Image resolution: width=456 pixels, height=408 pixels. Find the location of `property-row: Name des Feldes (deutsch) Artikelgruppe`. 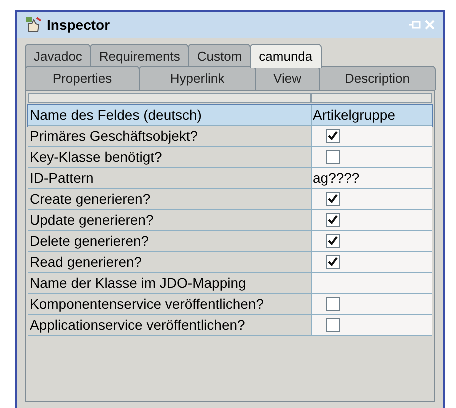

property-row: Name des Feldes (deutsch) Artikelgruppe is located at coordinates (230, 115).